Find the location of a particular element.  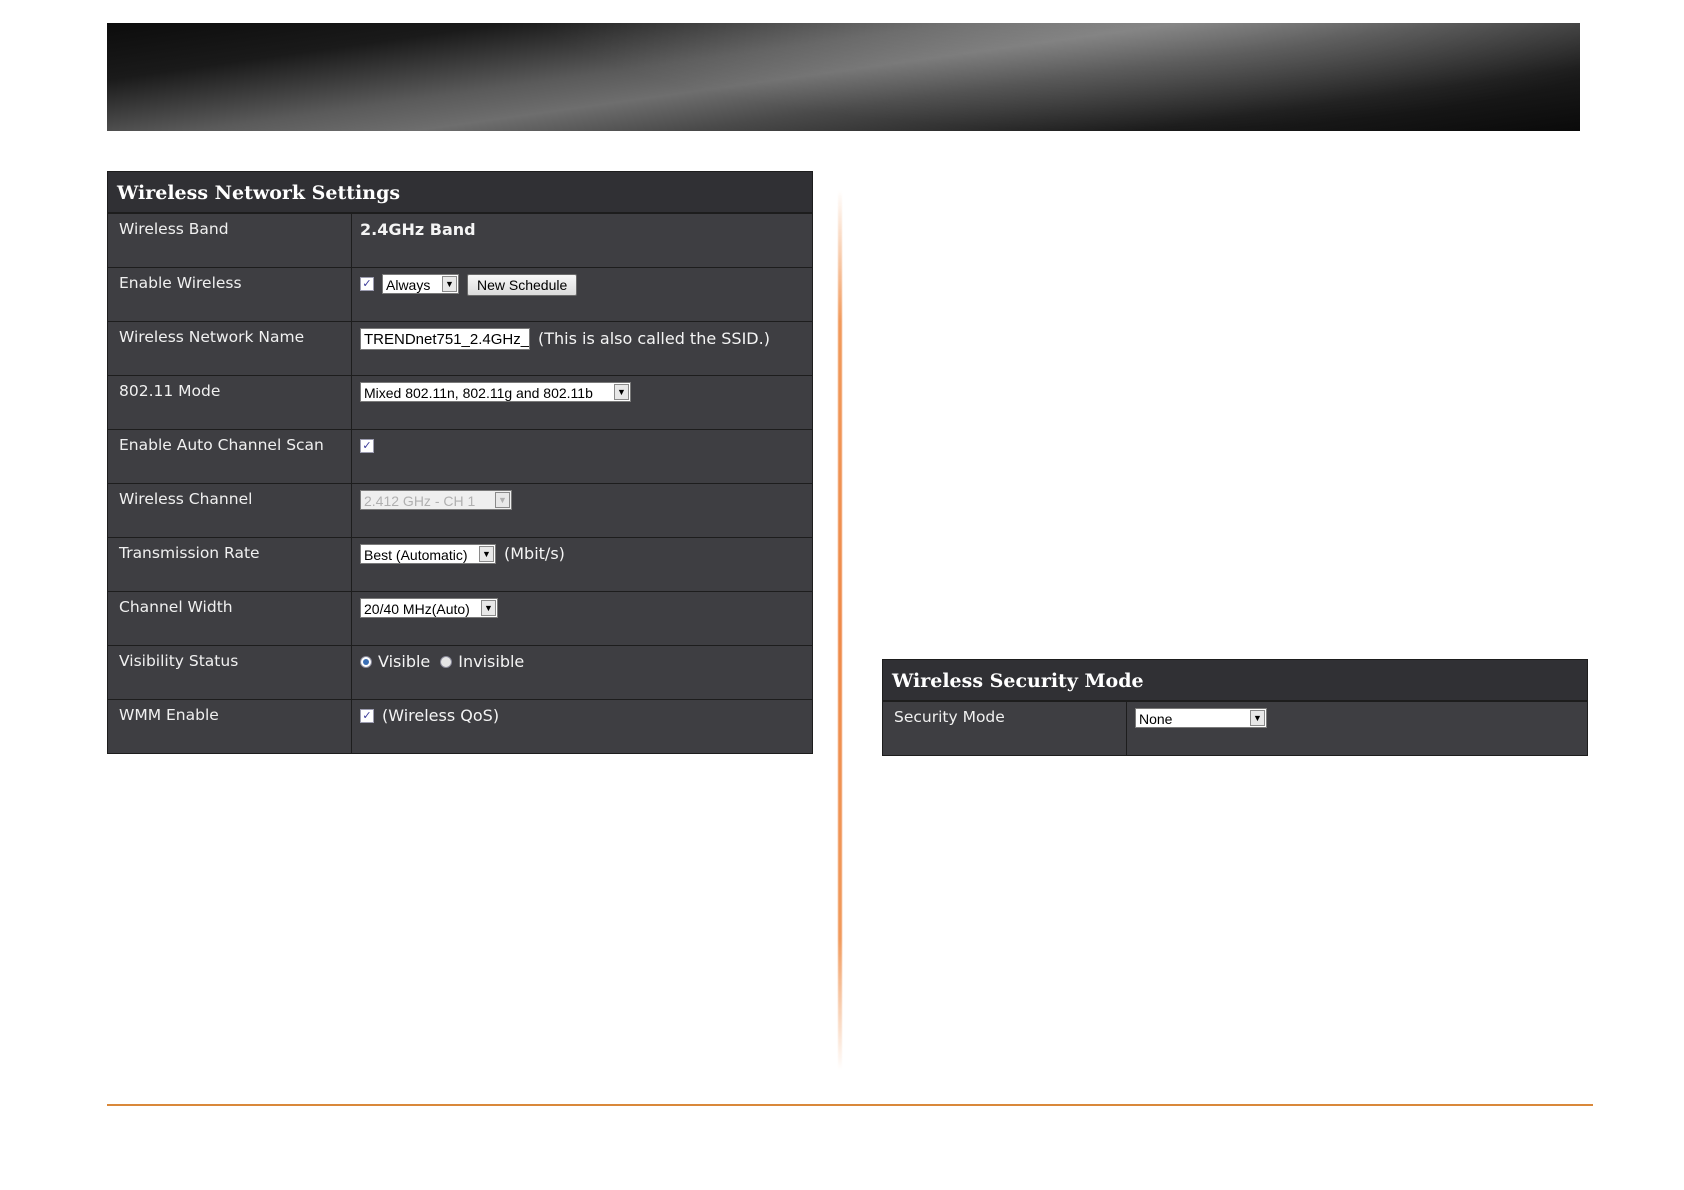

enable-wireless-label: Enable Wireless is located at coordinates (230, 294).